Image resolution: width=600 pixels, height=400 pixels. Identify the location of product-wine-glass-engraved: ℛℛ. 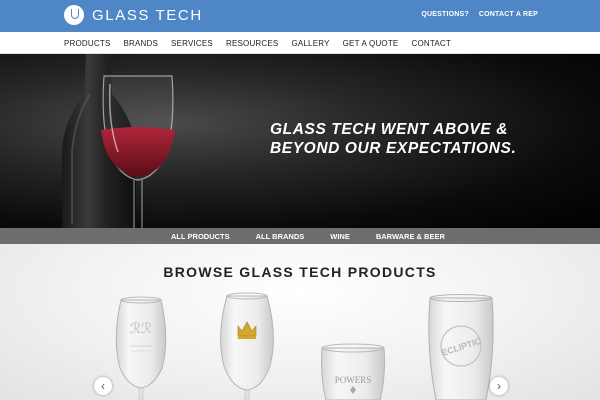
(141, 348).